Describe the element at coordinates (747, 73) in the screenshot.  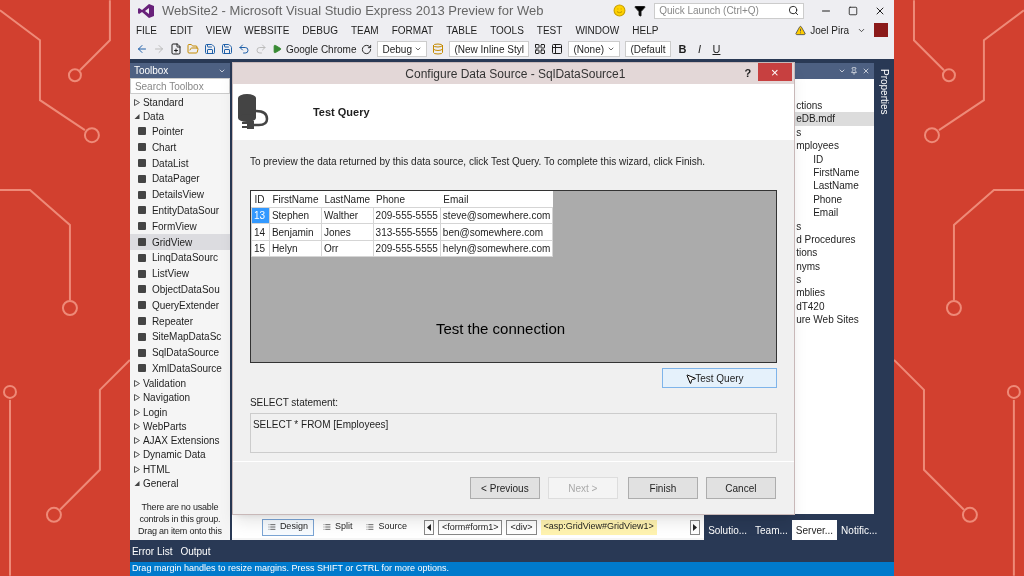
I see `help-button: ?` at that location.